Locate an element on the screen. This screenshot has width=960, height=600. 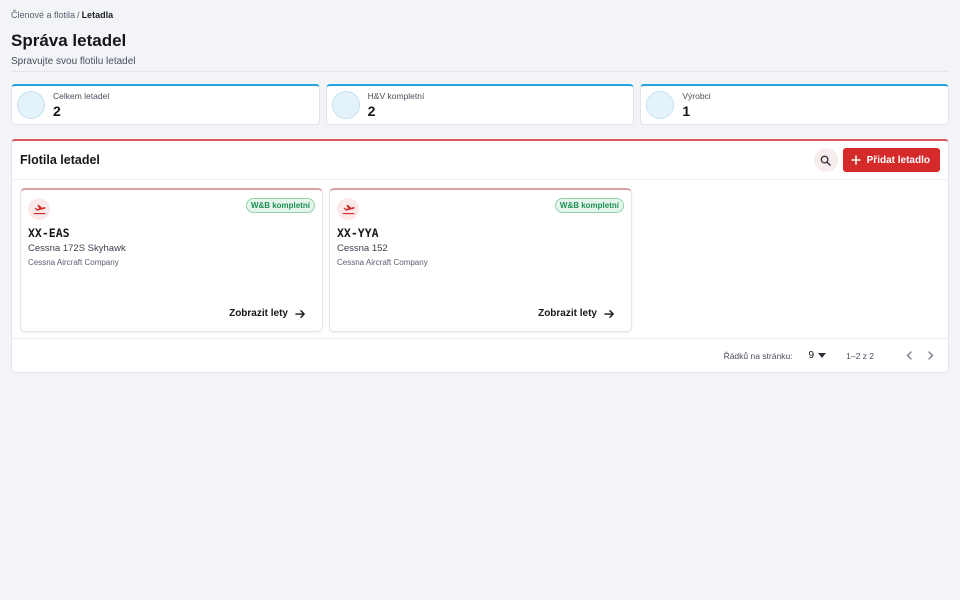
stat-value: 1 is located at coordinates (686, 111).